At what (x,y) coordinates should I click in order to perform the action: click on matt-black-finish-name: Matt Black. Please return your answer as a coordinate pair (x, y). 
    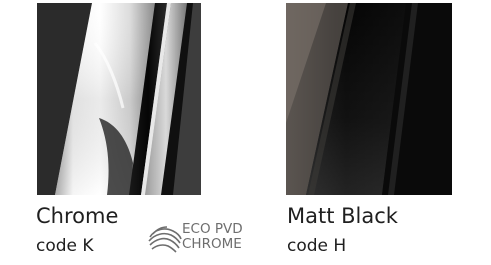
    Looking at the image, I should click on (342, 216).